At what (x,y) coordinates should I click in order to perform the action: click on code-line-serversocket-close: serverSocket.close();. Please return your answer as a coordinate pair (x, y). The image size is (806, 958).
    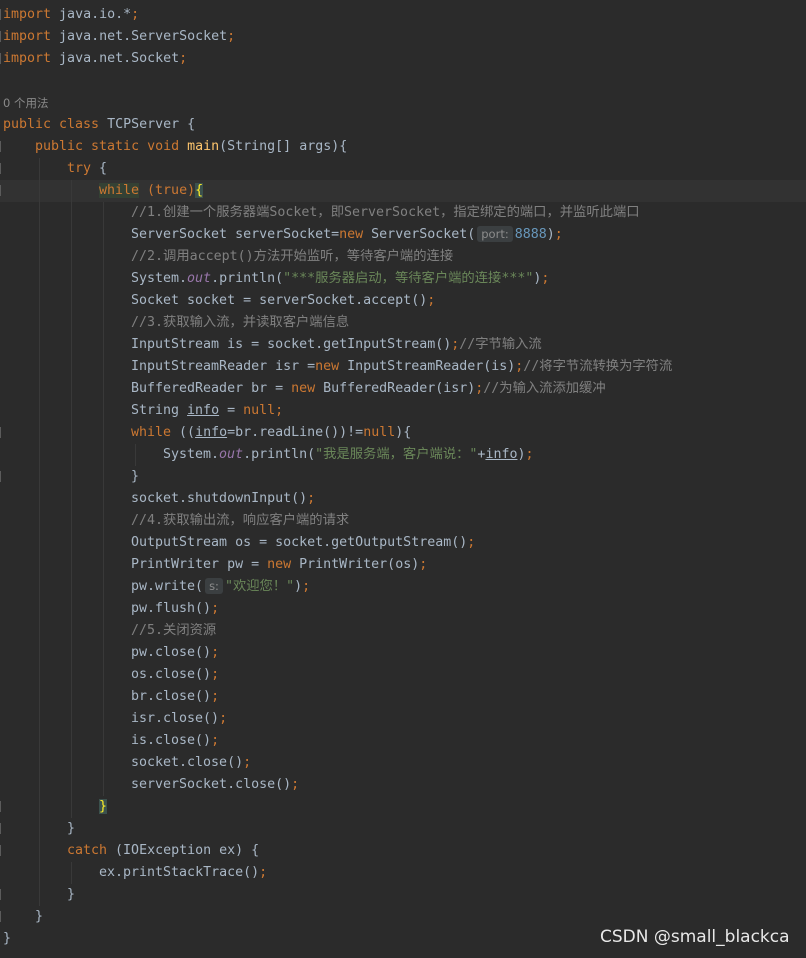
    Looking at the image, I should click on (403, 785).